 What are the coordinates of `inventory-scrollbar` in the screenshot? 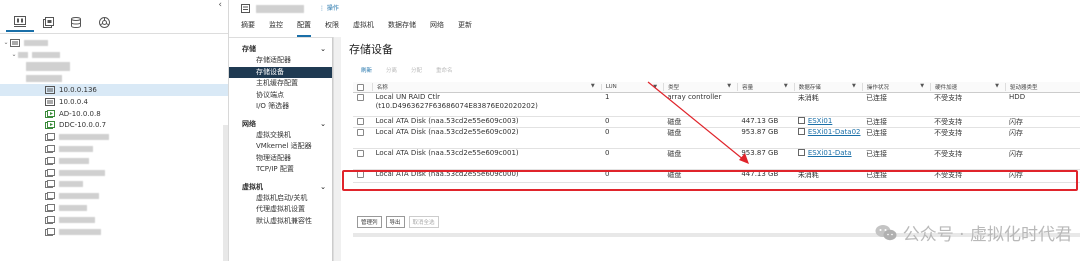 It's located at (225, 193).